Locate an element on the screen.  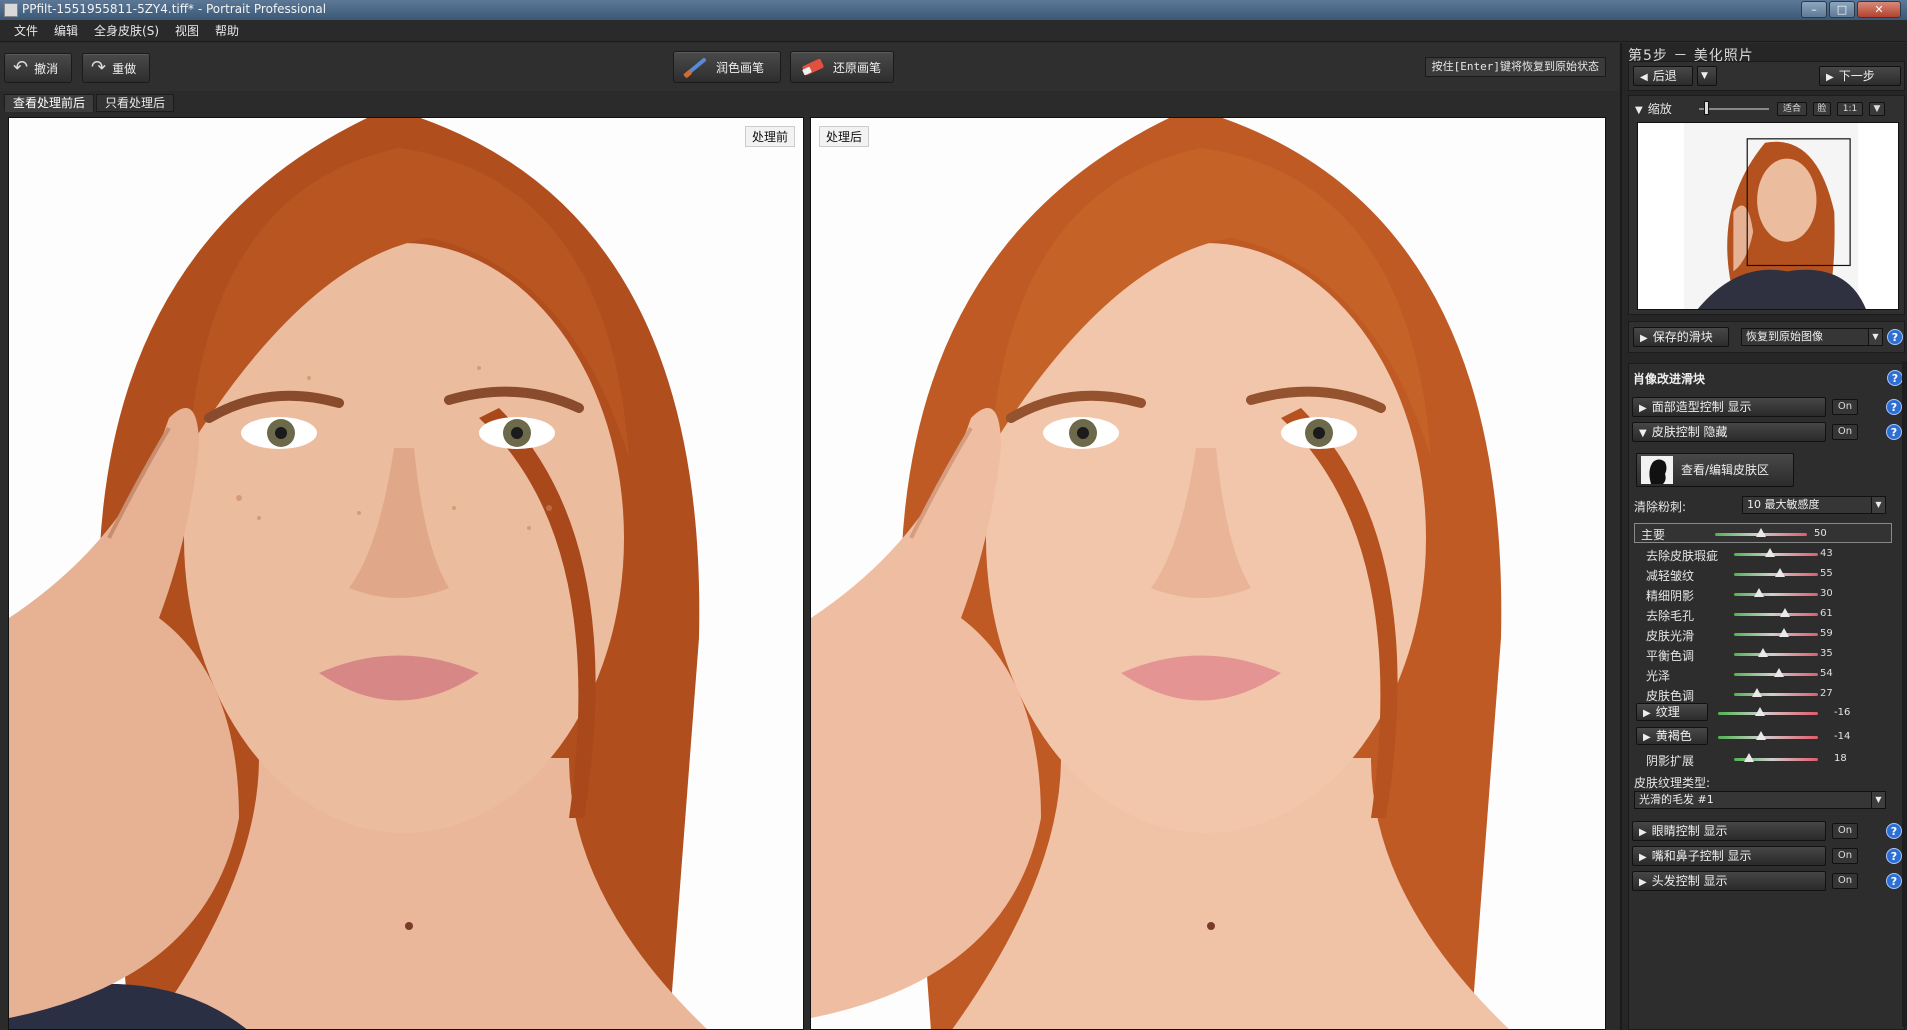
skin-slider-row: 皮肤色调 27 is located at coordinates (1767, 694).